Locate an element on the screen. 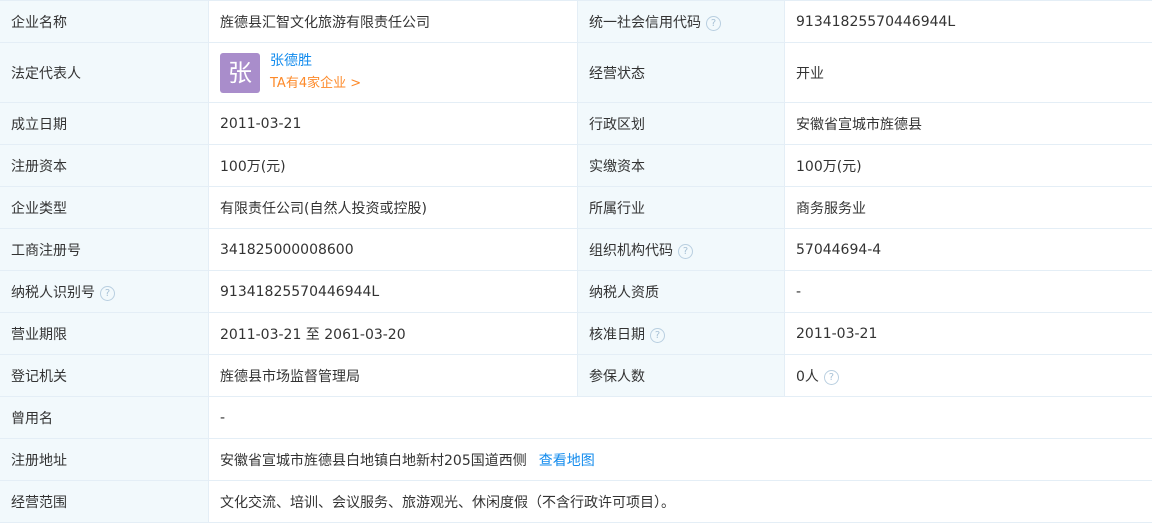  value-admin-division: 安徽省宣城市旌德县 is located at coordinates (968, 124).